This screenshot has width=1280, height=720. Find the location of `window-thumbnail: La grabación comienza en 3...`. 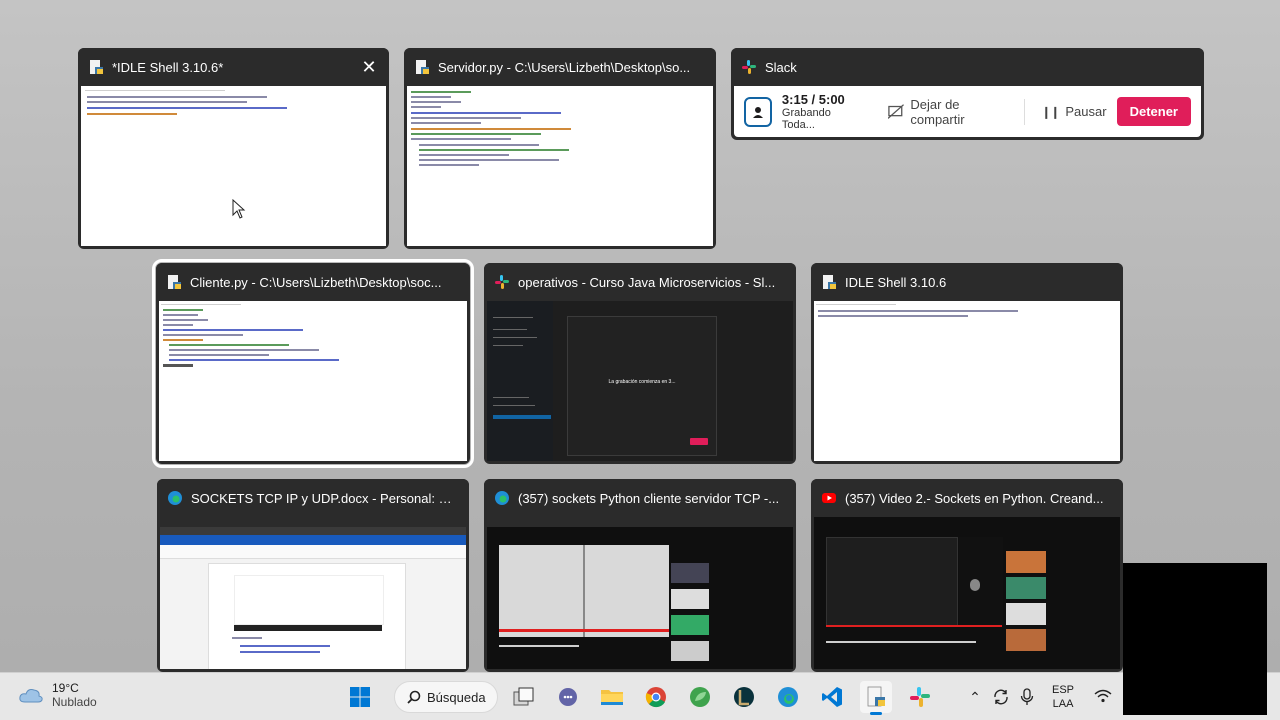

window-thumbnail: La grabación comienza en 3... is located at coordinates (640, 381).